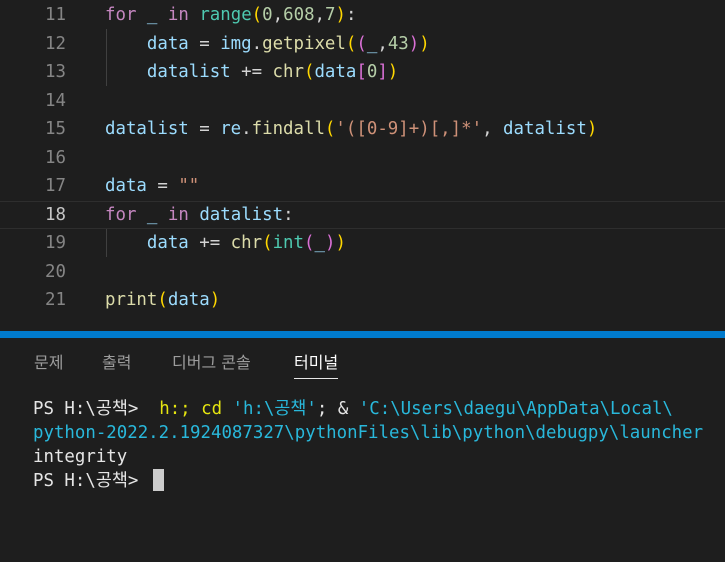  Describe the element at coordinates (340, 129) in the screenshot. I see `code-token: '` at that location.